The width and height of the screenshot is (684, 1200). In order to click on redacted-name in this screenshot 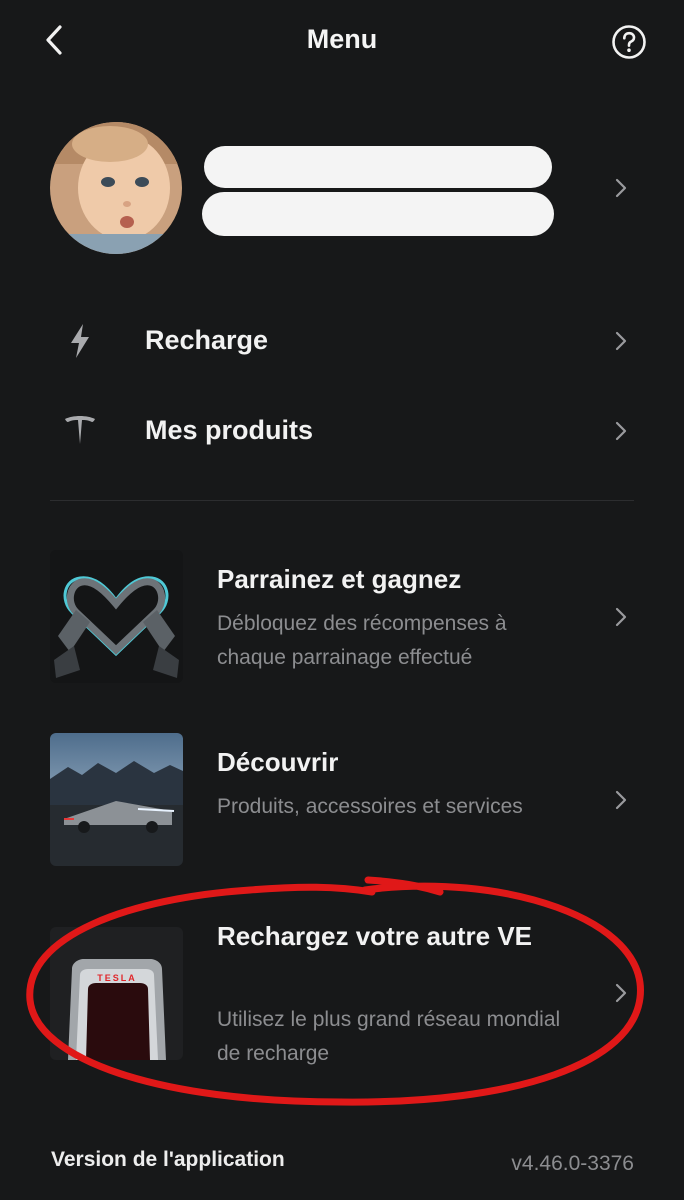, I will do `click(378, 167)`.